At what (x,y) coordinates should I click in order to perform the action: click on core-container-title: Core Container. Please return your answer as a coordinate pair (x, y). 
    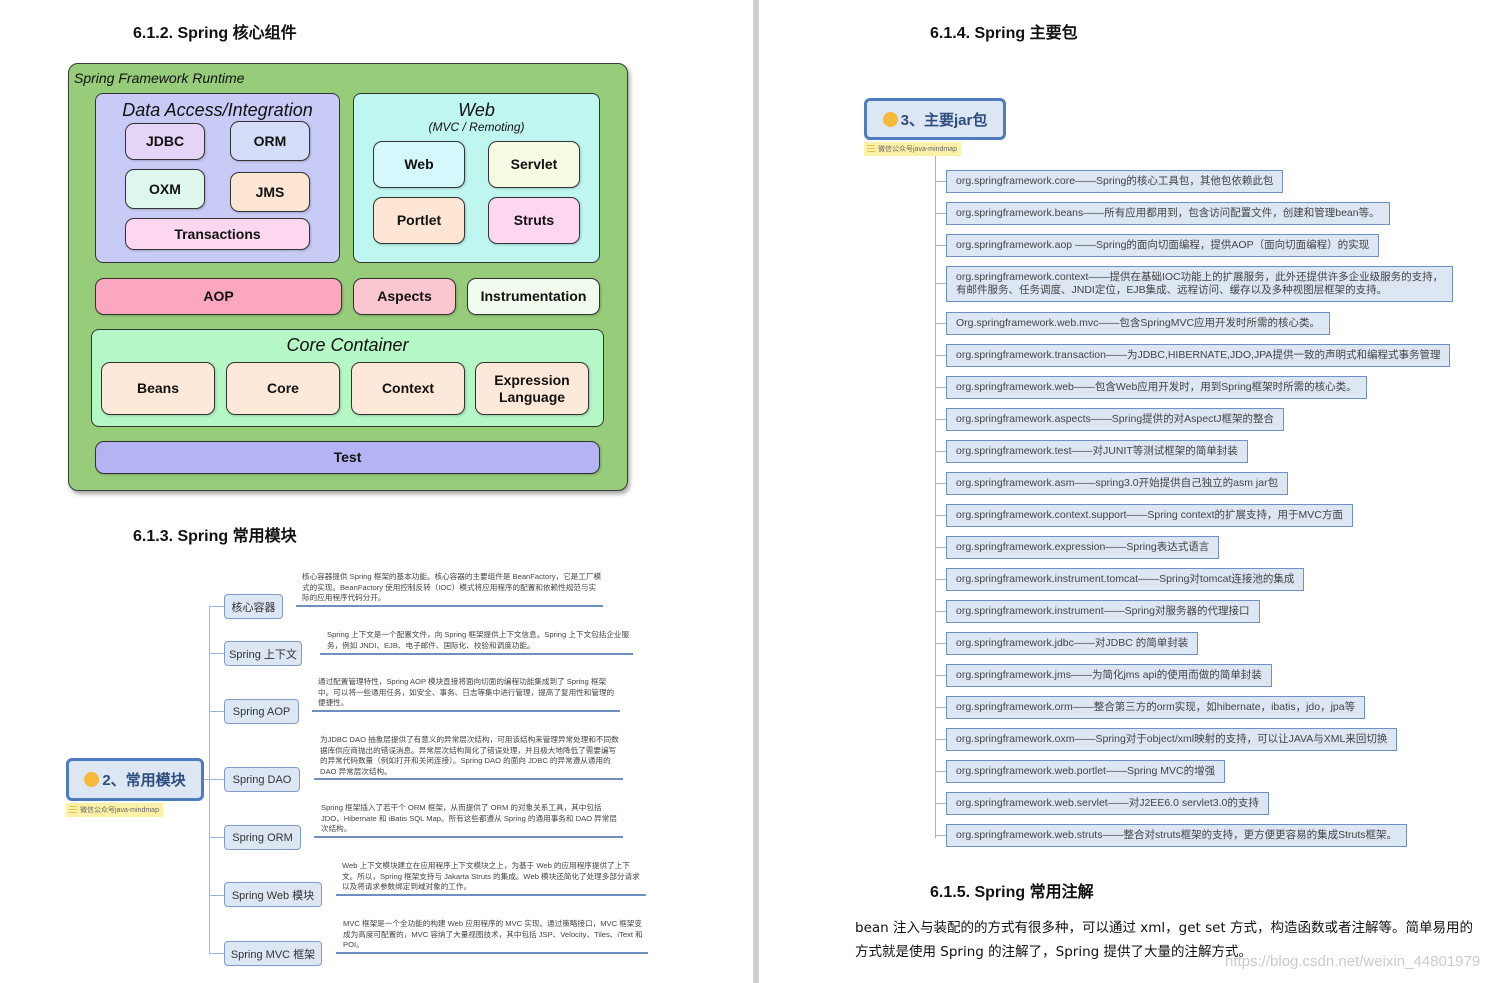
    Looking at the image, I should click on (347, 345).